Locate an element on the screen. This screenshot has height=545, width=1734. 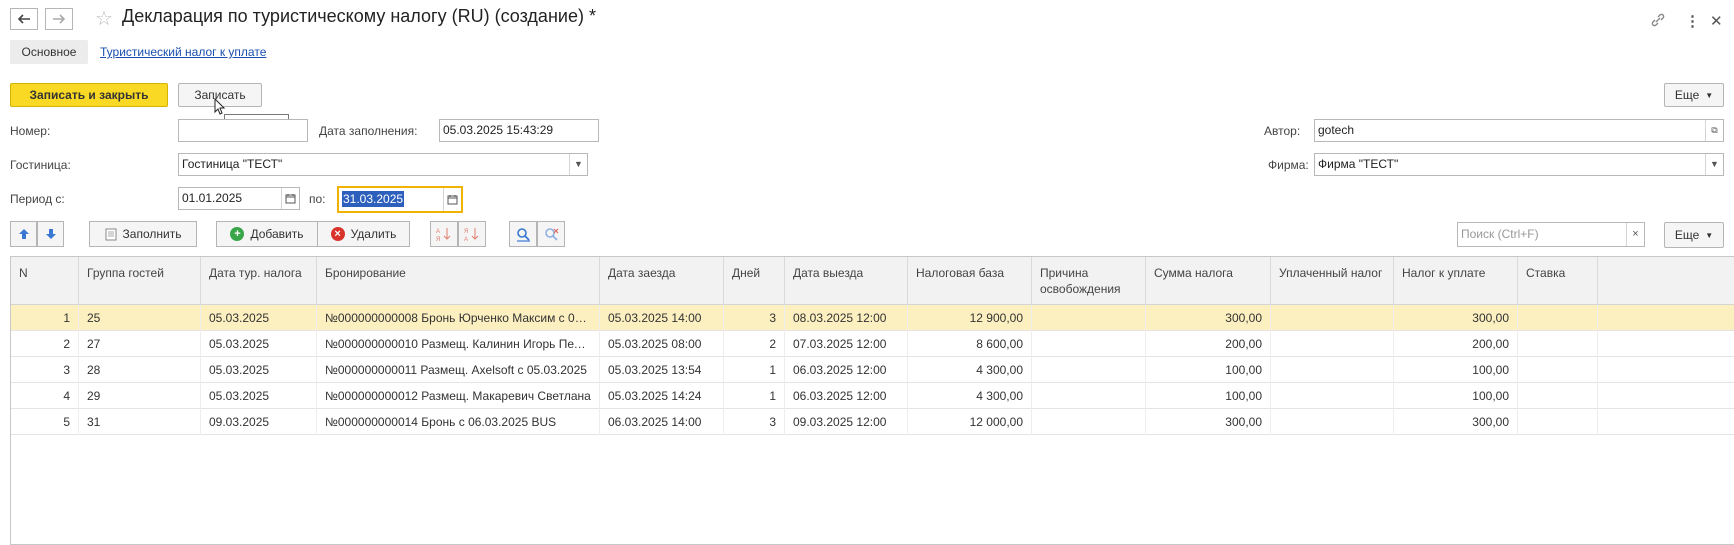
column-header-arrival-date: Дата заезда is located at coordinates (662, 281).